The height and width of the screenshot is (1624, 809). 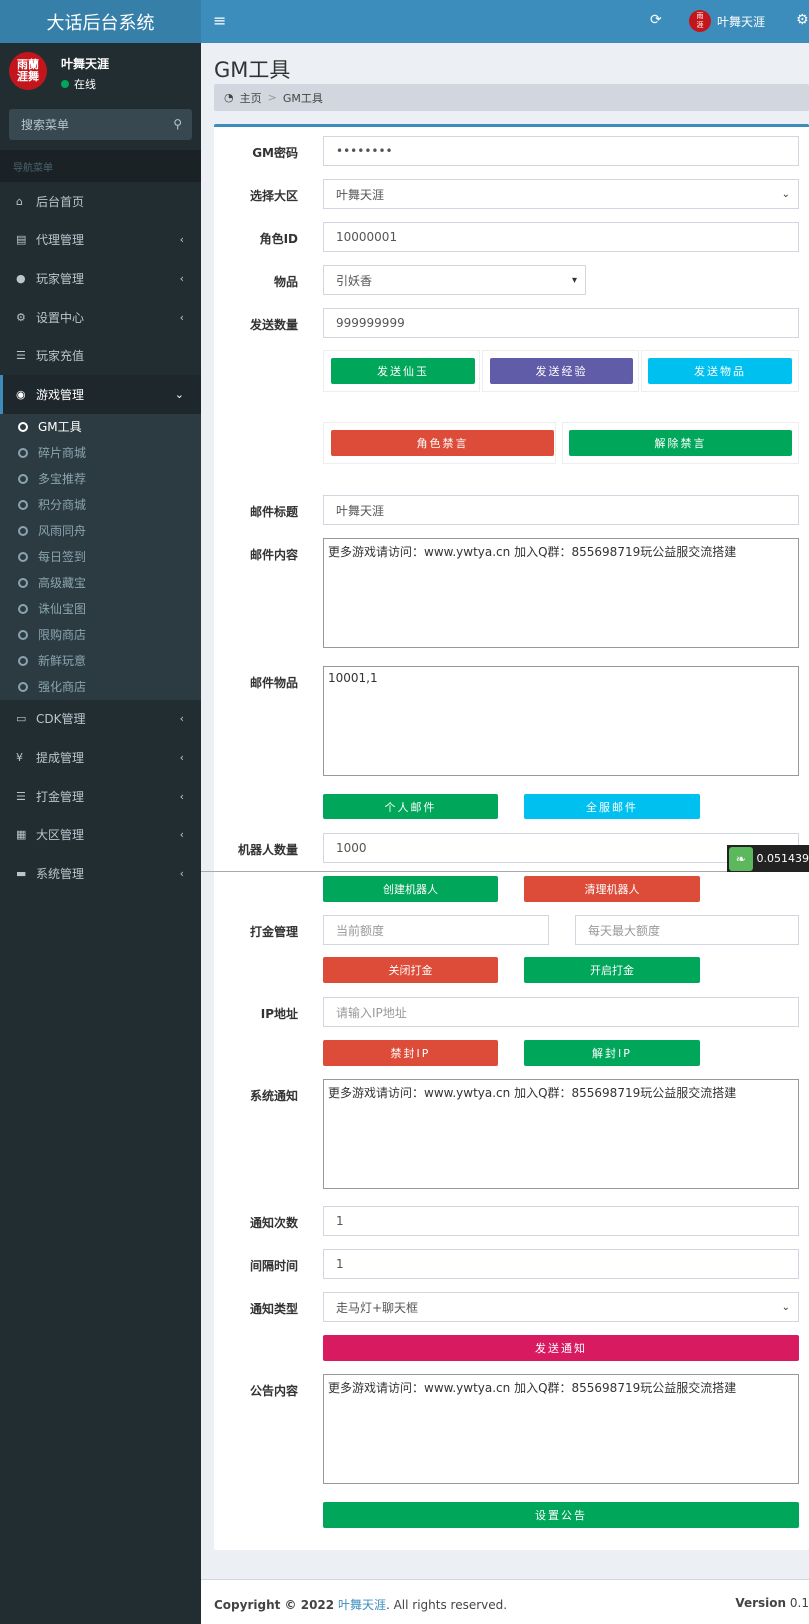 What do you see at coordinates (100, 453) in the screenshot?
I see `submenu-item: 碎片商城` at bounding box center [100, 453].